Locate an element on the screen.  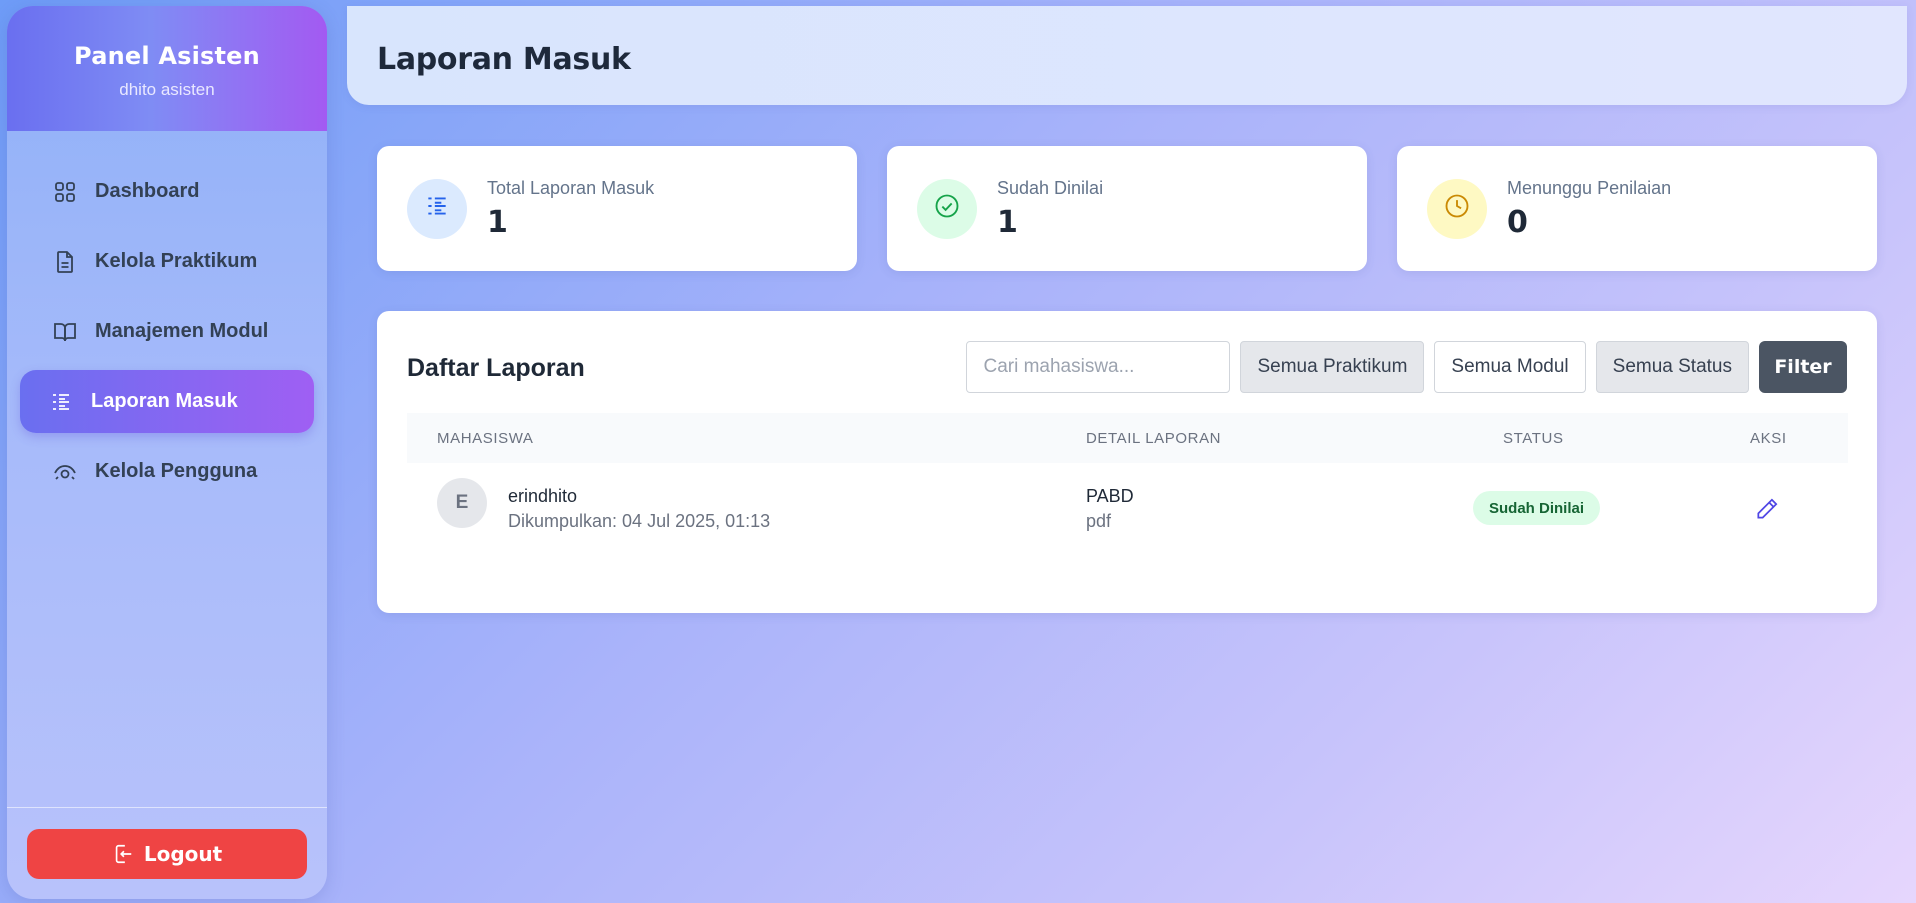
page-header: Laporan Masuk is located at coordinates (1127, 55).